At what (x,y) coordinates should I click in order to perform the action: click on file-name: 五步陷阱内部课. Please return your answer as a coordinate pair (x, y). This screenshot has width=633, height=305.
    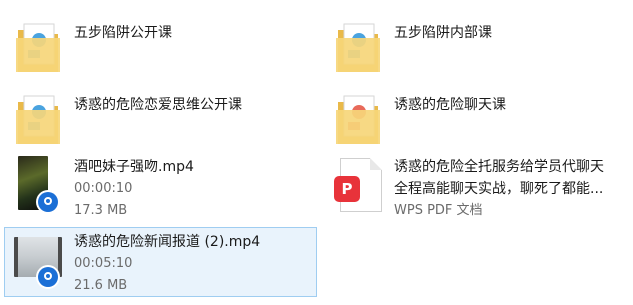
    Looking at the image, I should click on (443, 33).